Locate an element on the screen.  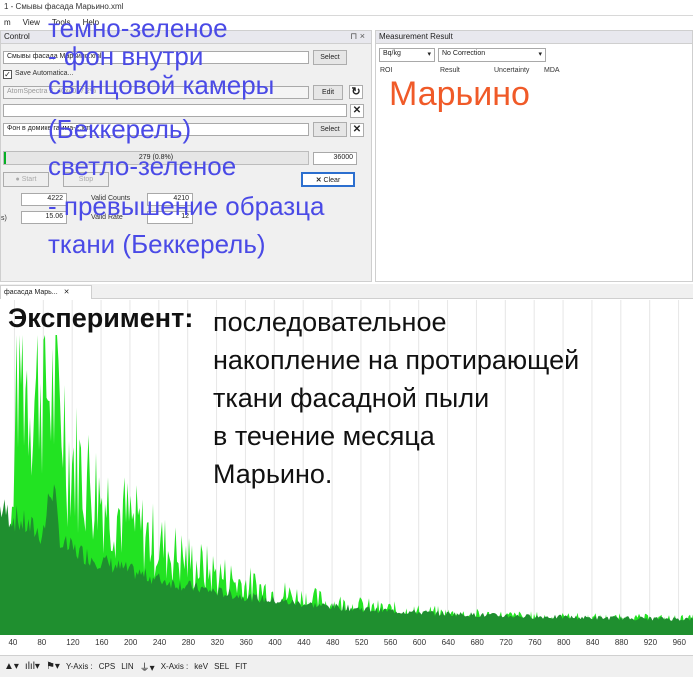
x-tick-label: 840 is located at coordinates (593, 642).